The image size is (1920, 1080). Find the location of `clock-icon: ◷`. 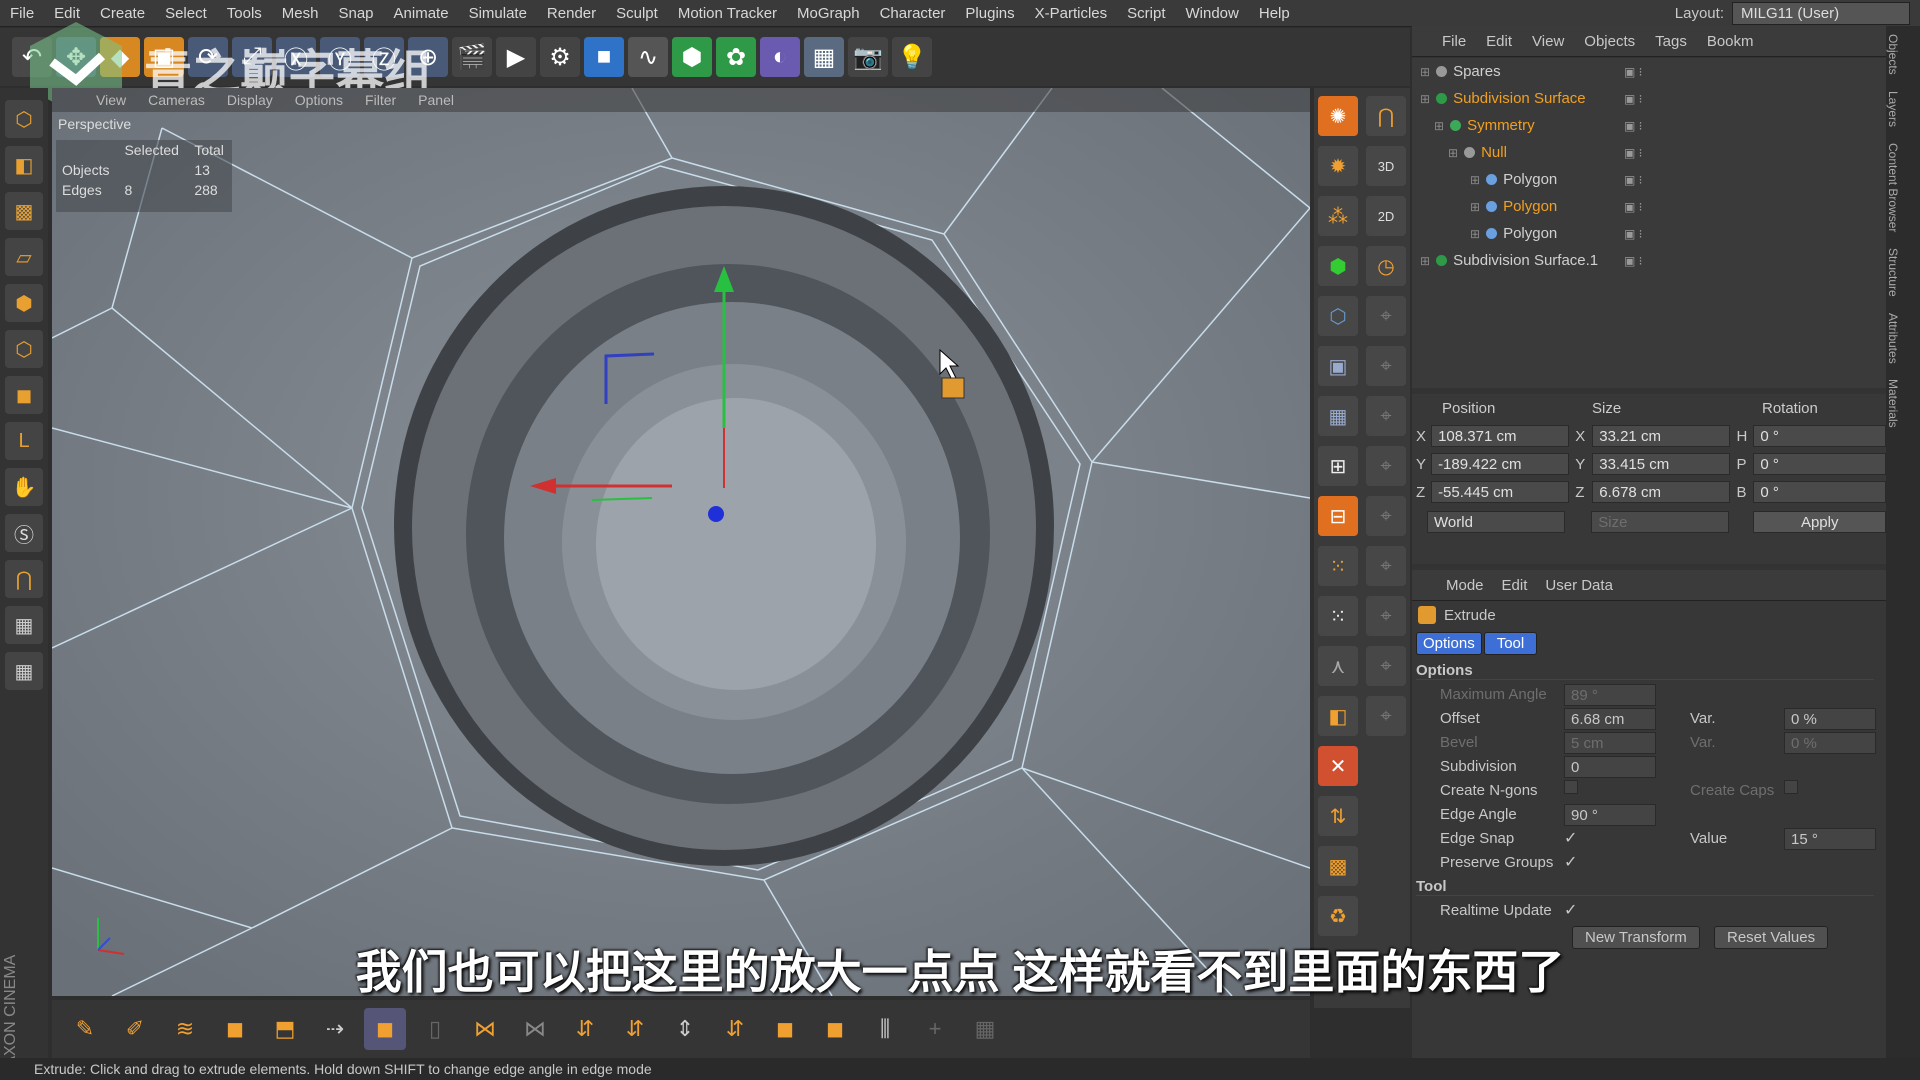

clock-icon: ◷ is located at coordinates (1386, 266).